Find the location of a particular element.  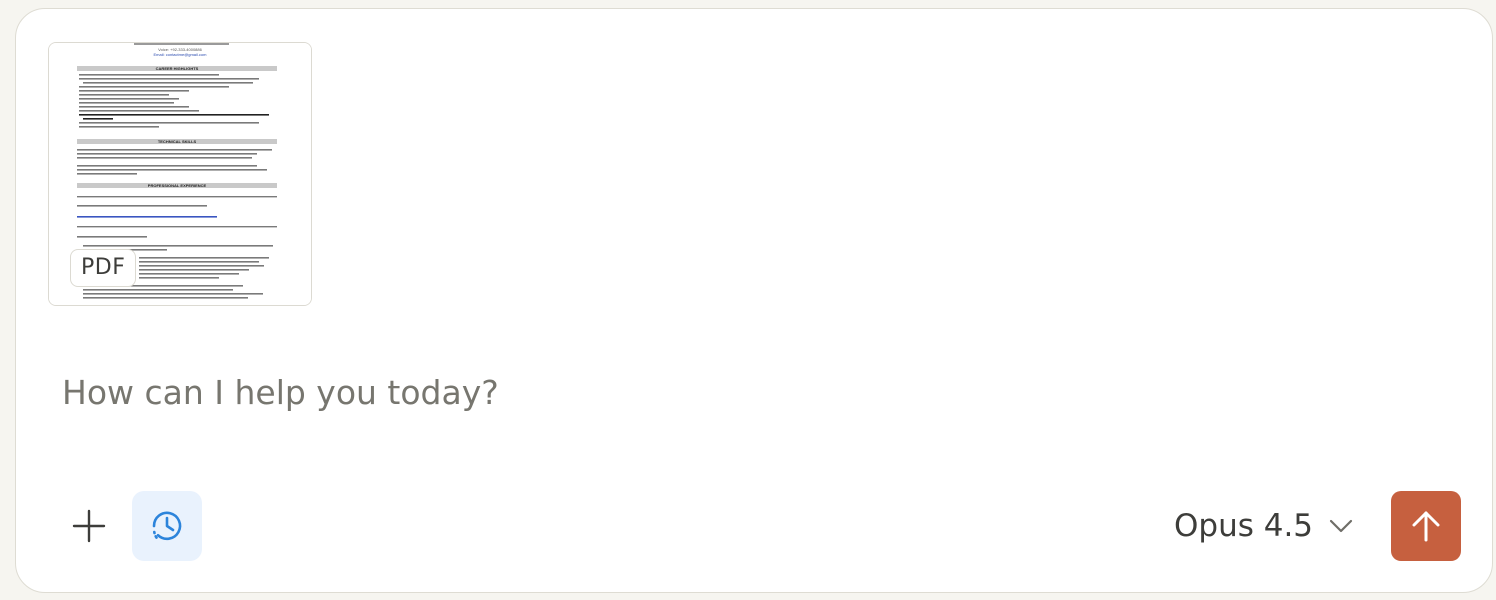

add-button is located at coordinates (89, 526).